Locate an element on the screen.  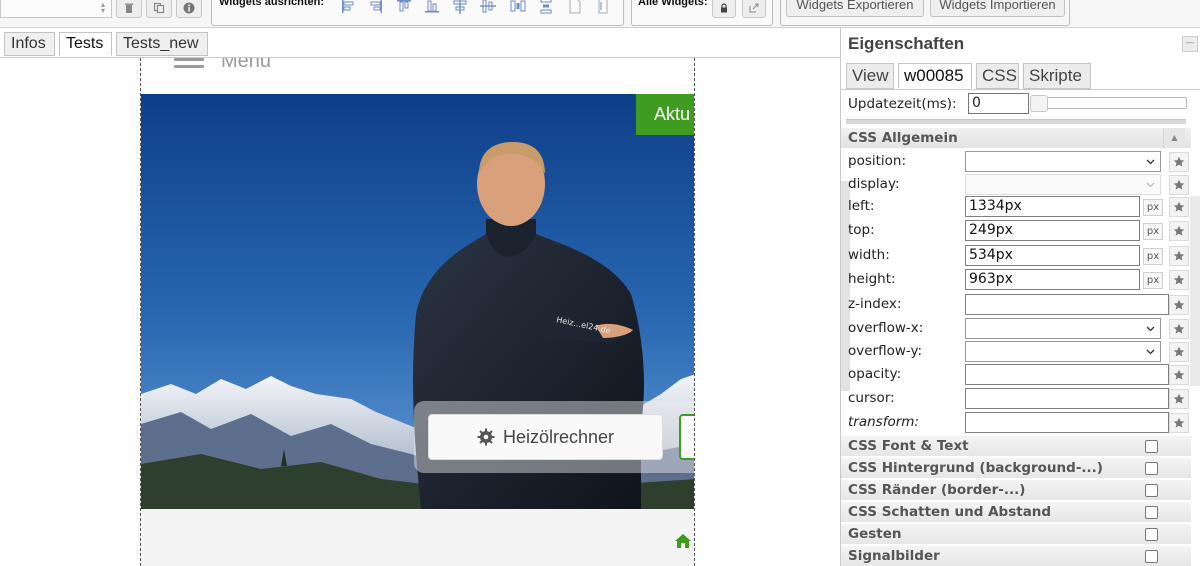
shadow-checkbox is located at coordinates (1151, 512).